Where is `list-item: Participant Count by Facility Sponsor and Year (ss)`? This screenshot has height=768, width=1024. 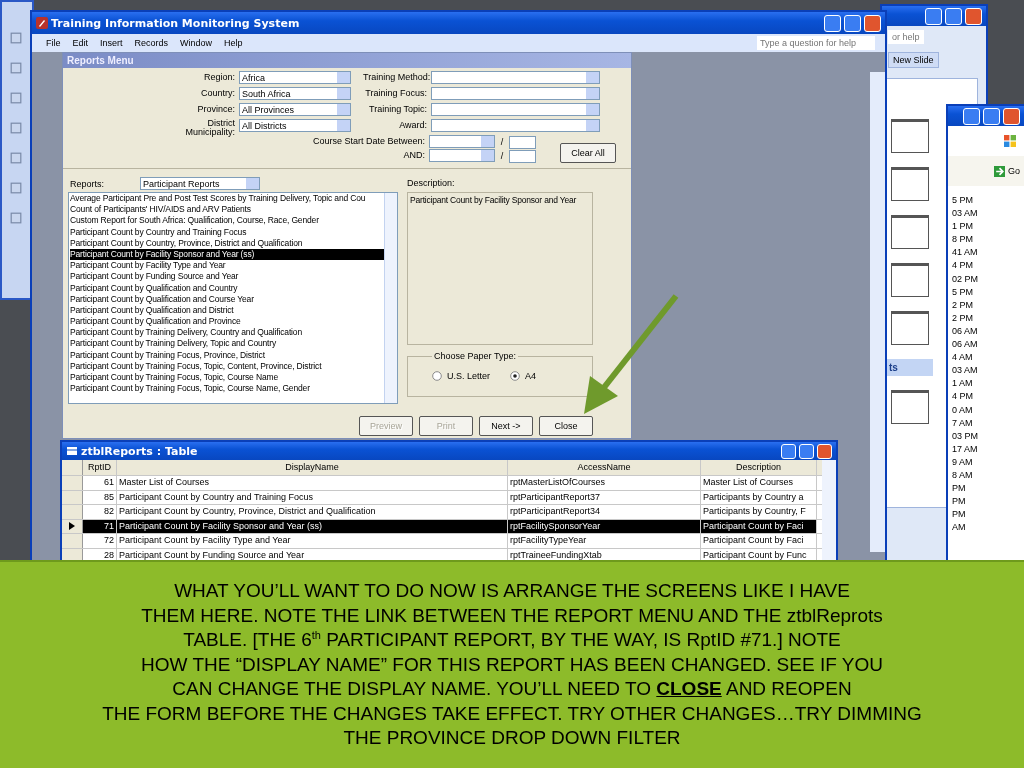 list-item: Participant Count by Facility Sponsor and Year (ss) is located at coordinates (227, 254).